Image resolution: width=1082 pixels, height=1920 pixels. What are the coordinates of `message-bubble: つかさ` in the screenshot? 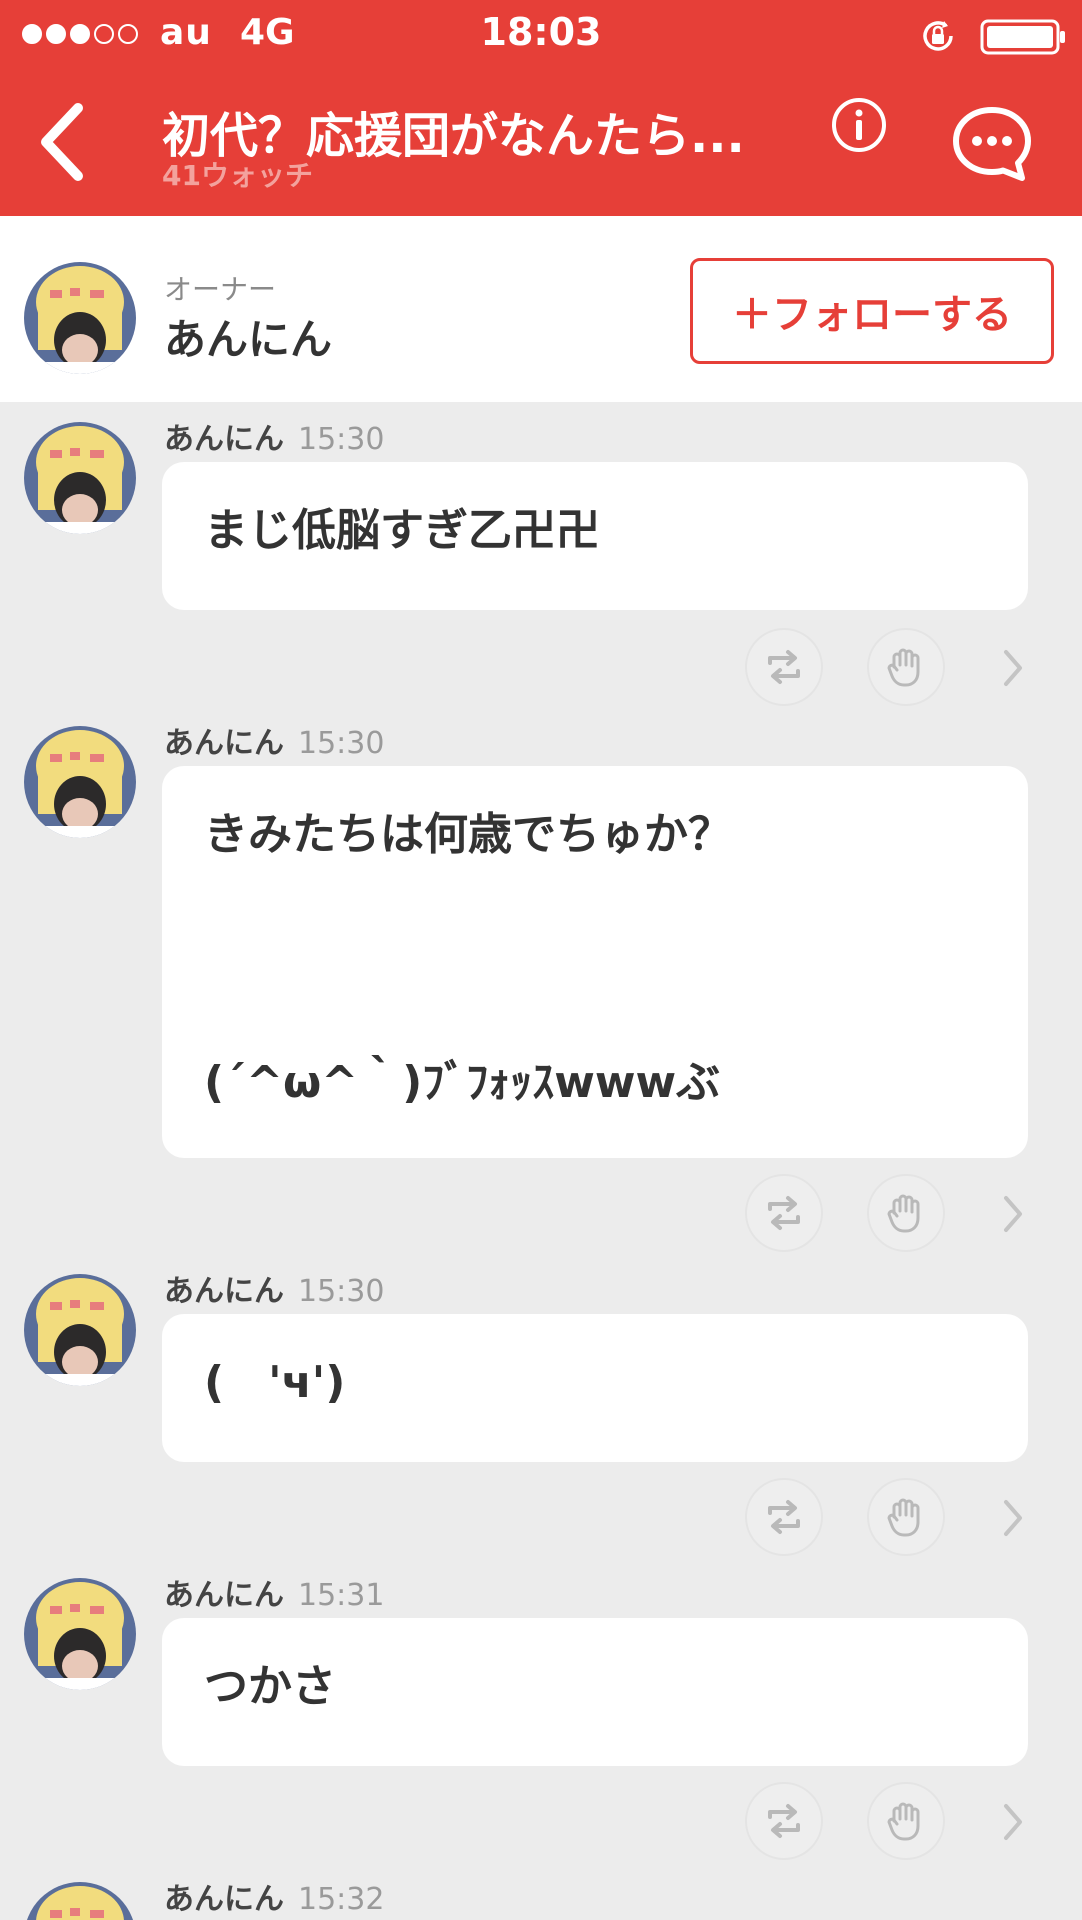 It's located at (595, 1692).